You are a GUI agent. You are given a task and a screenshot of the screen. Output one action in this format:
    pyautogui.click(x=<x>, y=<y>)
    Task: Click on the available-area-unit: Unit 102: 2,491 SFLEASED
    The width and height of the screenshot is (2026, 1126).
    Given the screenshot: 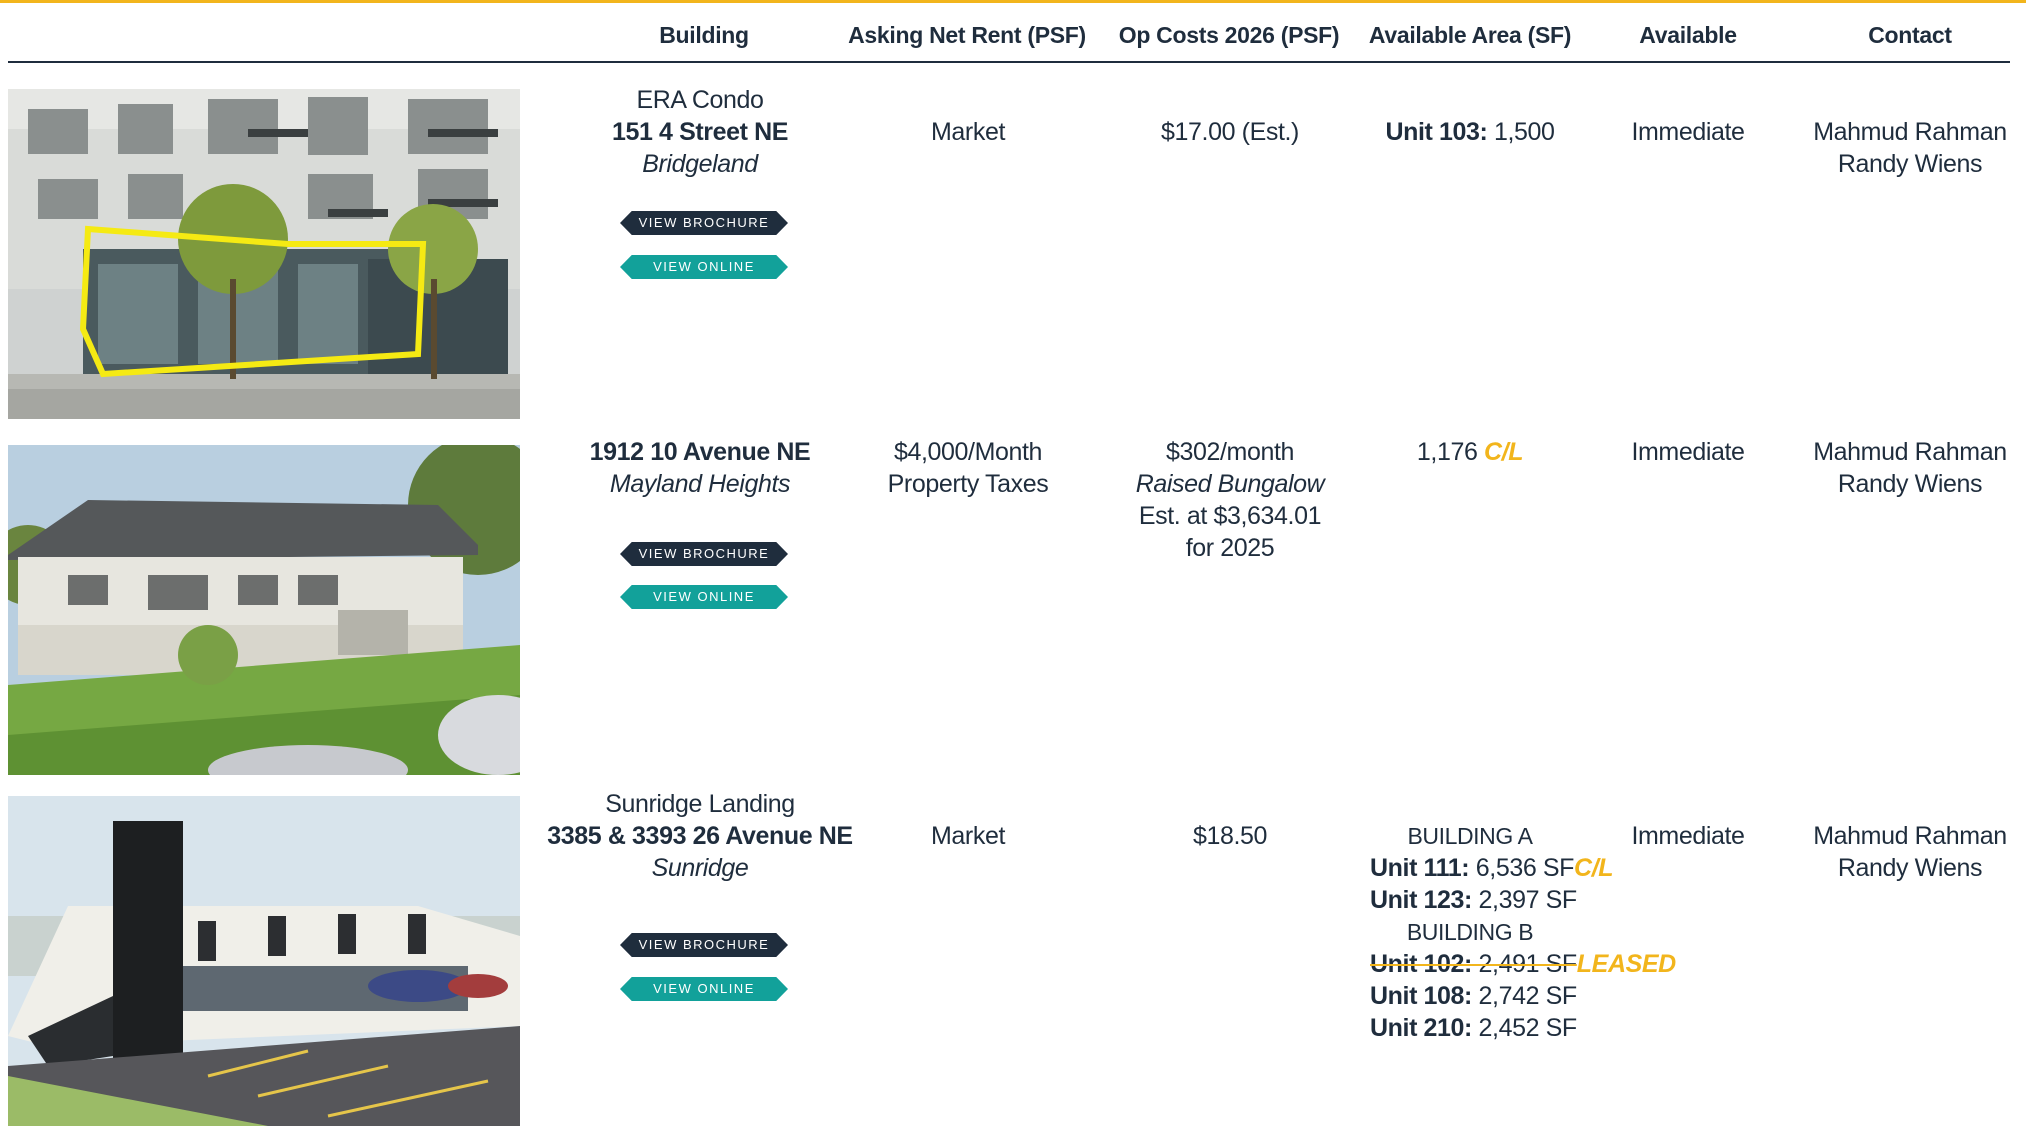 What is the action you would take?
    pyautogui.click(x=1535, y=964)
    